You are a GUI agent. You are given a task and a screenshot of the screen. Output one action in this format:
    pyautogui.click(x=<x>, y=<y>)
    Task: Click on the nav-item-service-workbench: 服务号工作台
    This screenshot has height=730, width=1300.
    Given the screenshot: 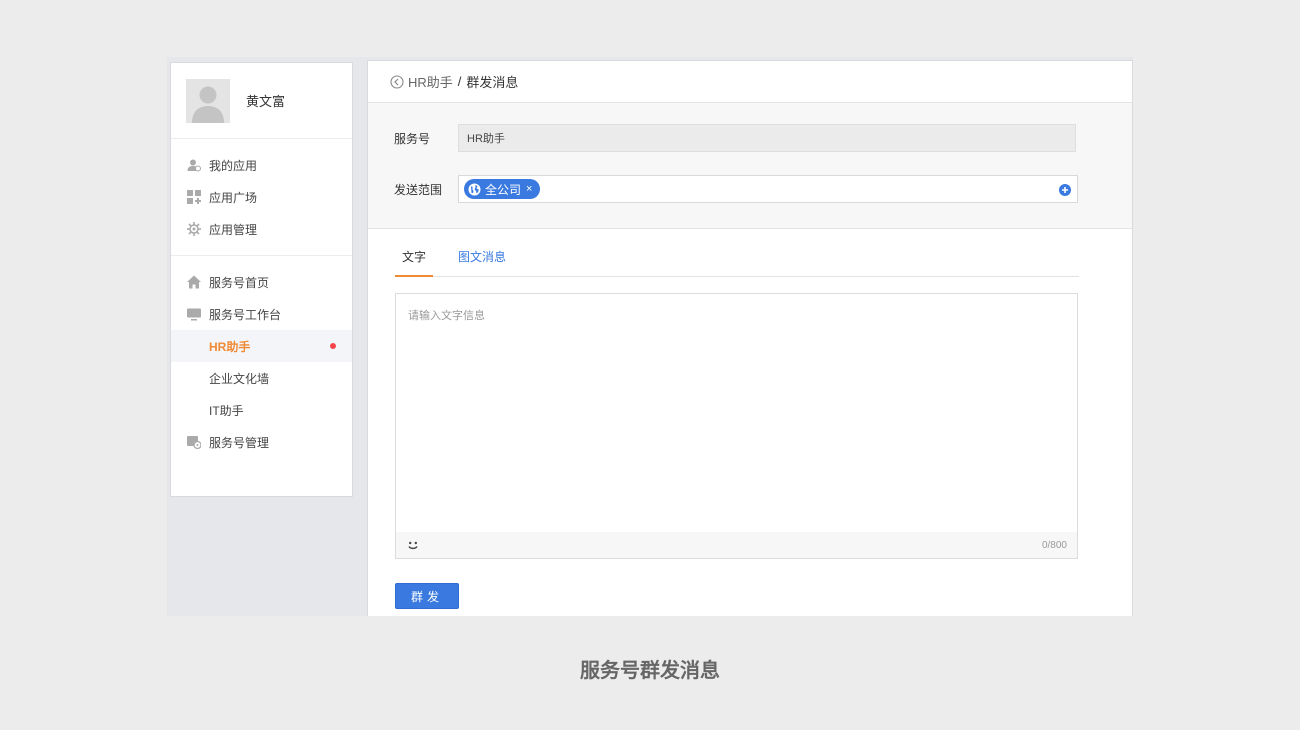 What is the action you would take?
    pyautogui.click(x=261, y=314)
    